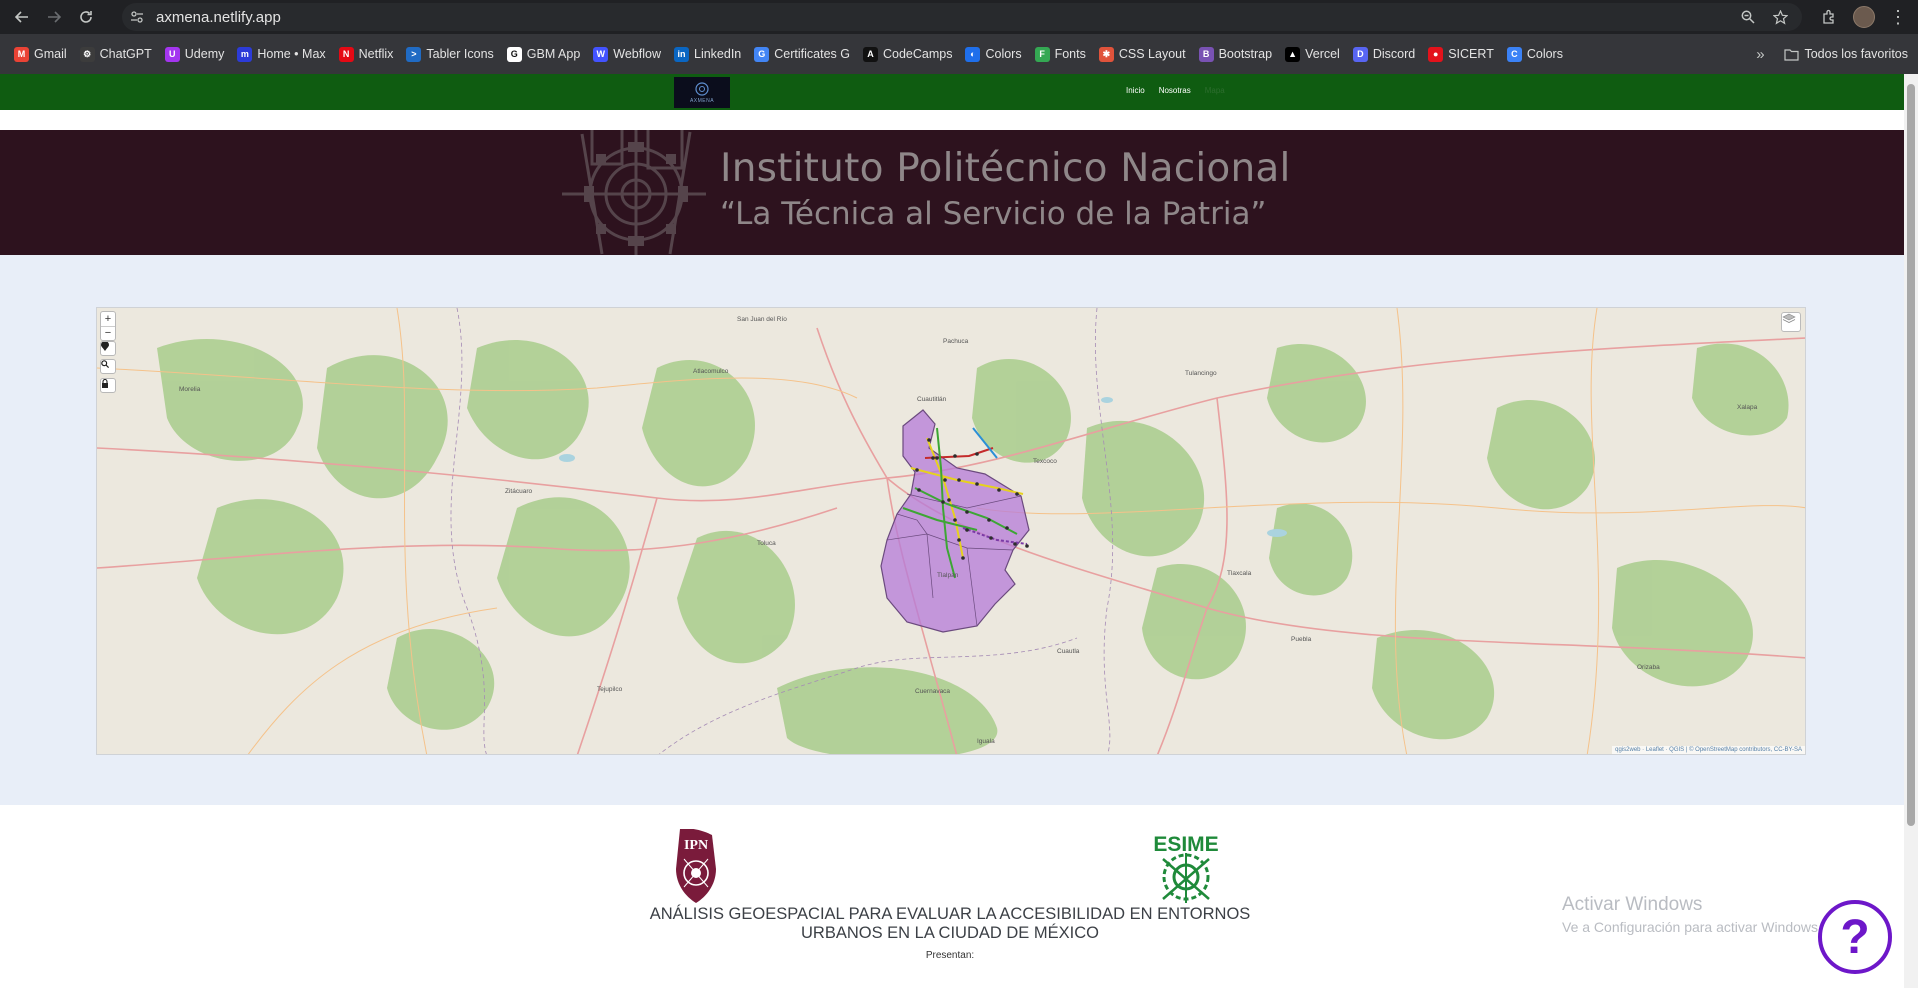  What do you see at coordinates (108, 319) in the screenshot?
I see `zoom-in-button: +` at bounding box center [108, 319].